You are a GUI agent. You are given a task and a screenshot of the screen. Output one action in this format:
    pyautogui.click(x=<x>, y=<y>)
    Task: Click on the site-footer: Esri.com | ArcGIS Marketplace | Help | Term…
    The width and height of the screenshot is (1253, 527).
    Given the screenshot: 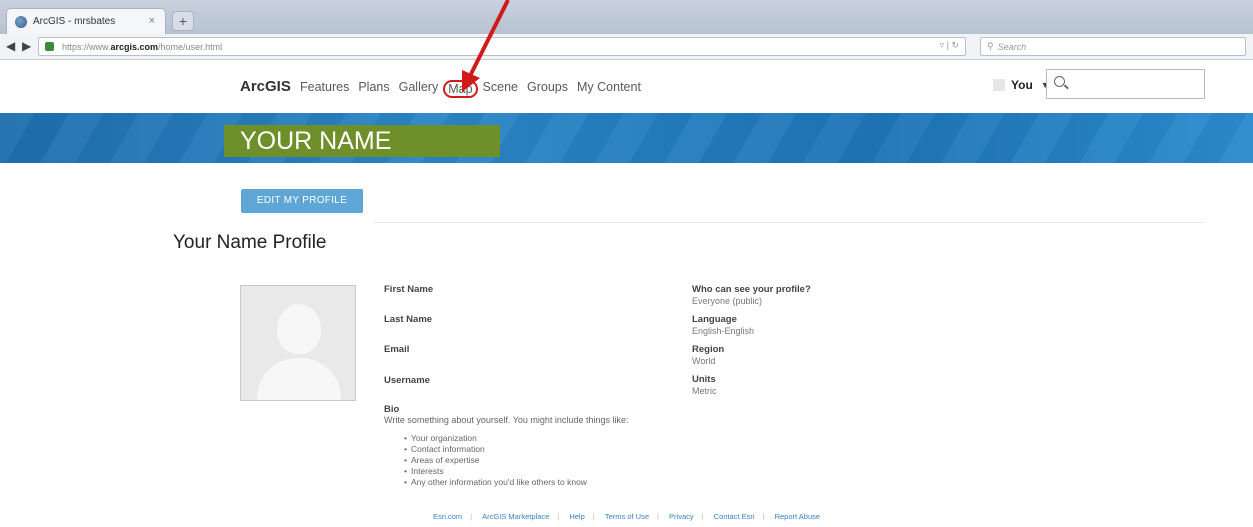 What is the action you would take?
    pyautogui.click(x=626, y=516)
    